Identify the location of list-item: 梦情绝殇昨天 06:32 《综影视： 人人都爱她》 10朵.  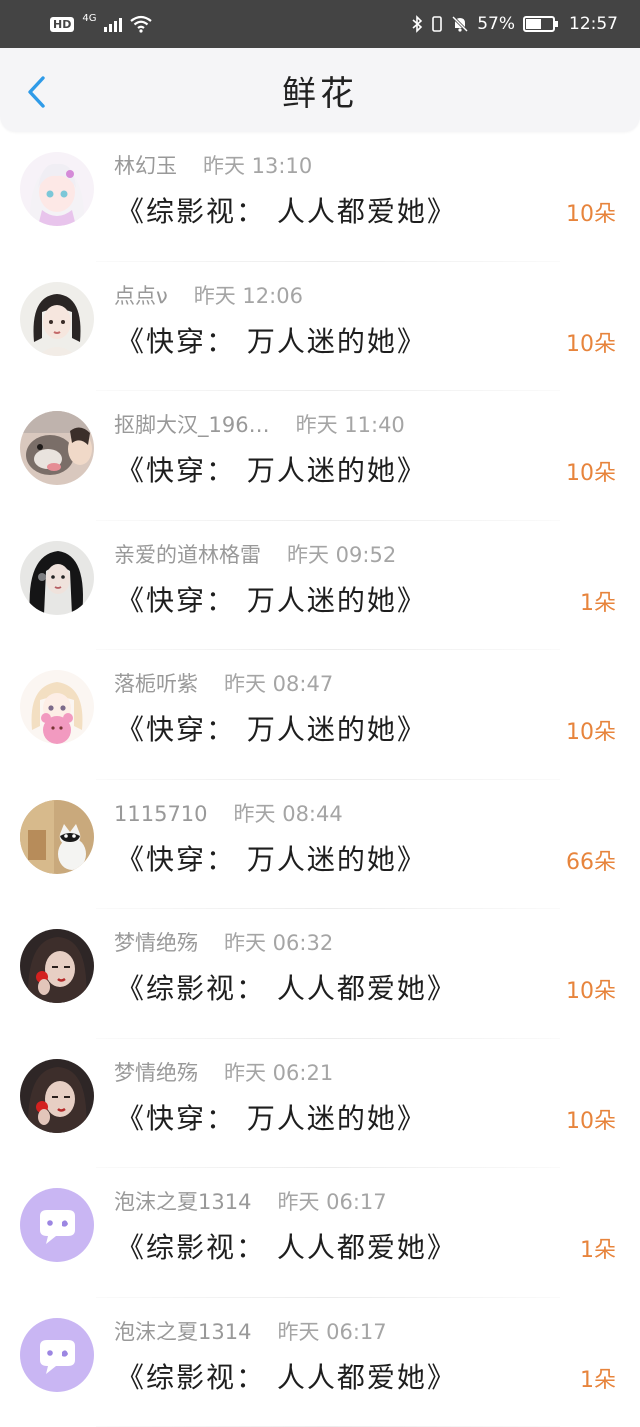
(320, 974).